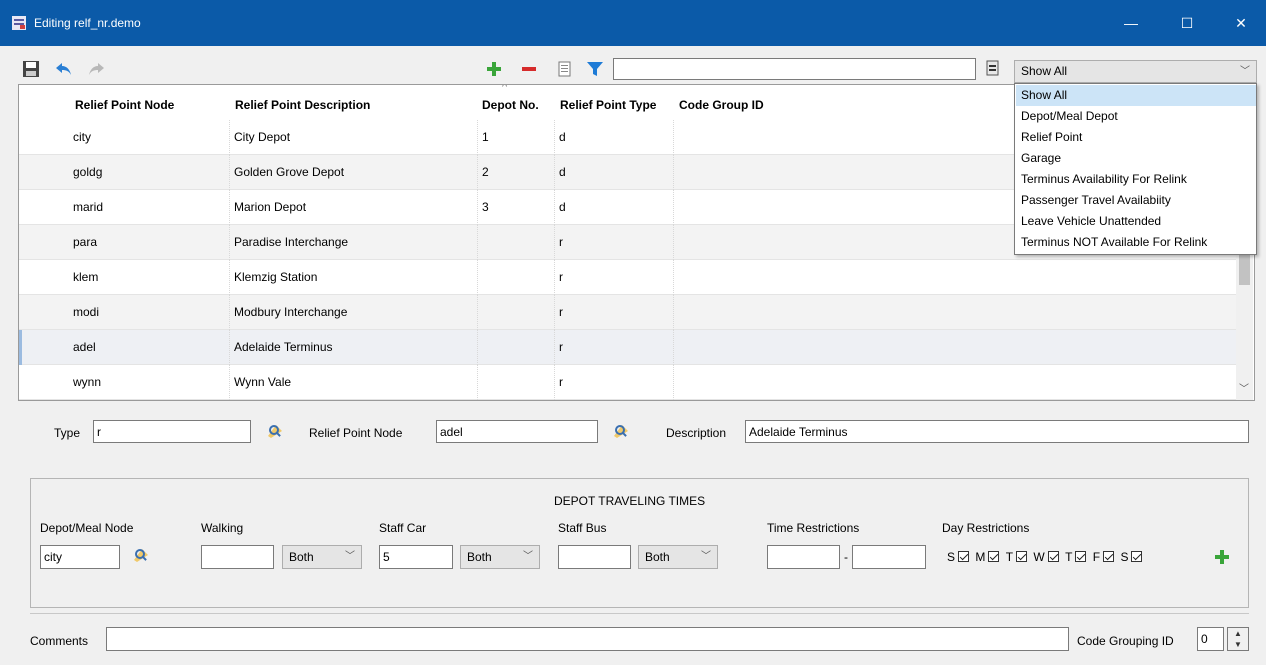  What do you see at coordinates (621, 431) in the screenshot?
I see `lookup-node-icon` at bounding box center [621, 431].